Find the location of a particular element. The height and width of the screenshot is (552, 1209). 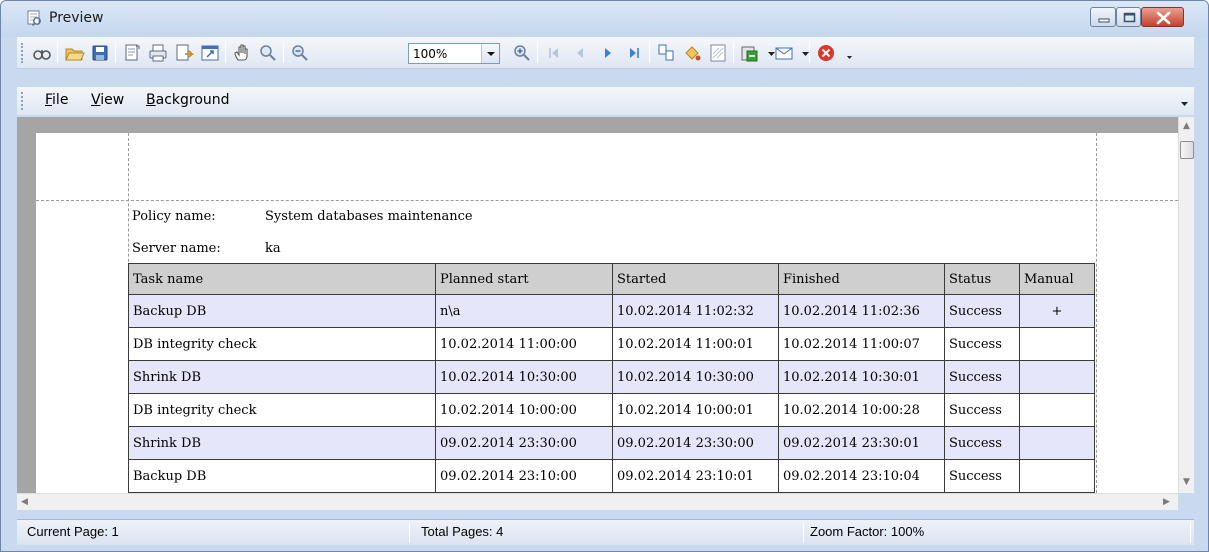

minimize-button is located at coordinates (1103, 17).